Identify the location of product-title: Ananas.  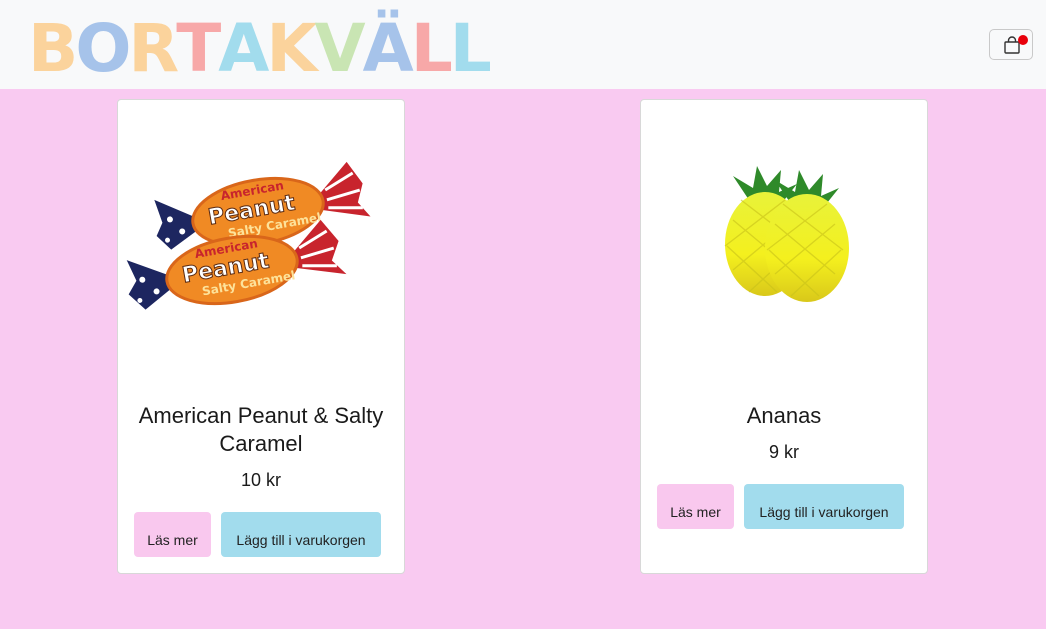
(784, 415).